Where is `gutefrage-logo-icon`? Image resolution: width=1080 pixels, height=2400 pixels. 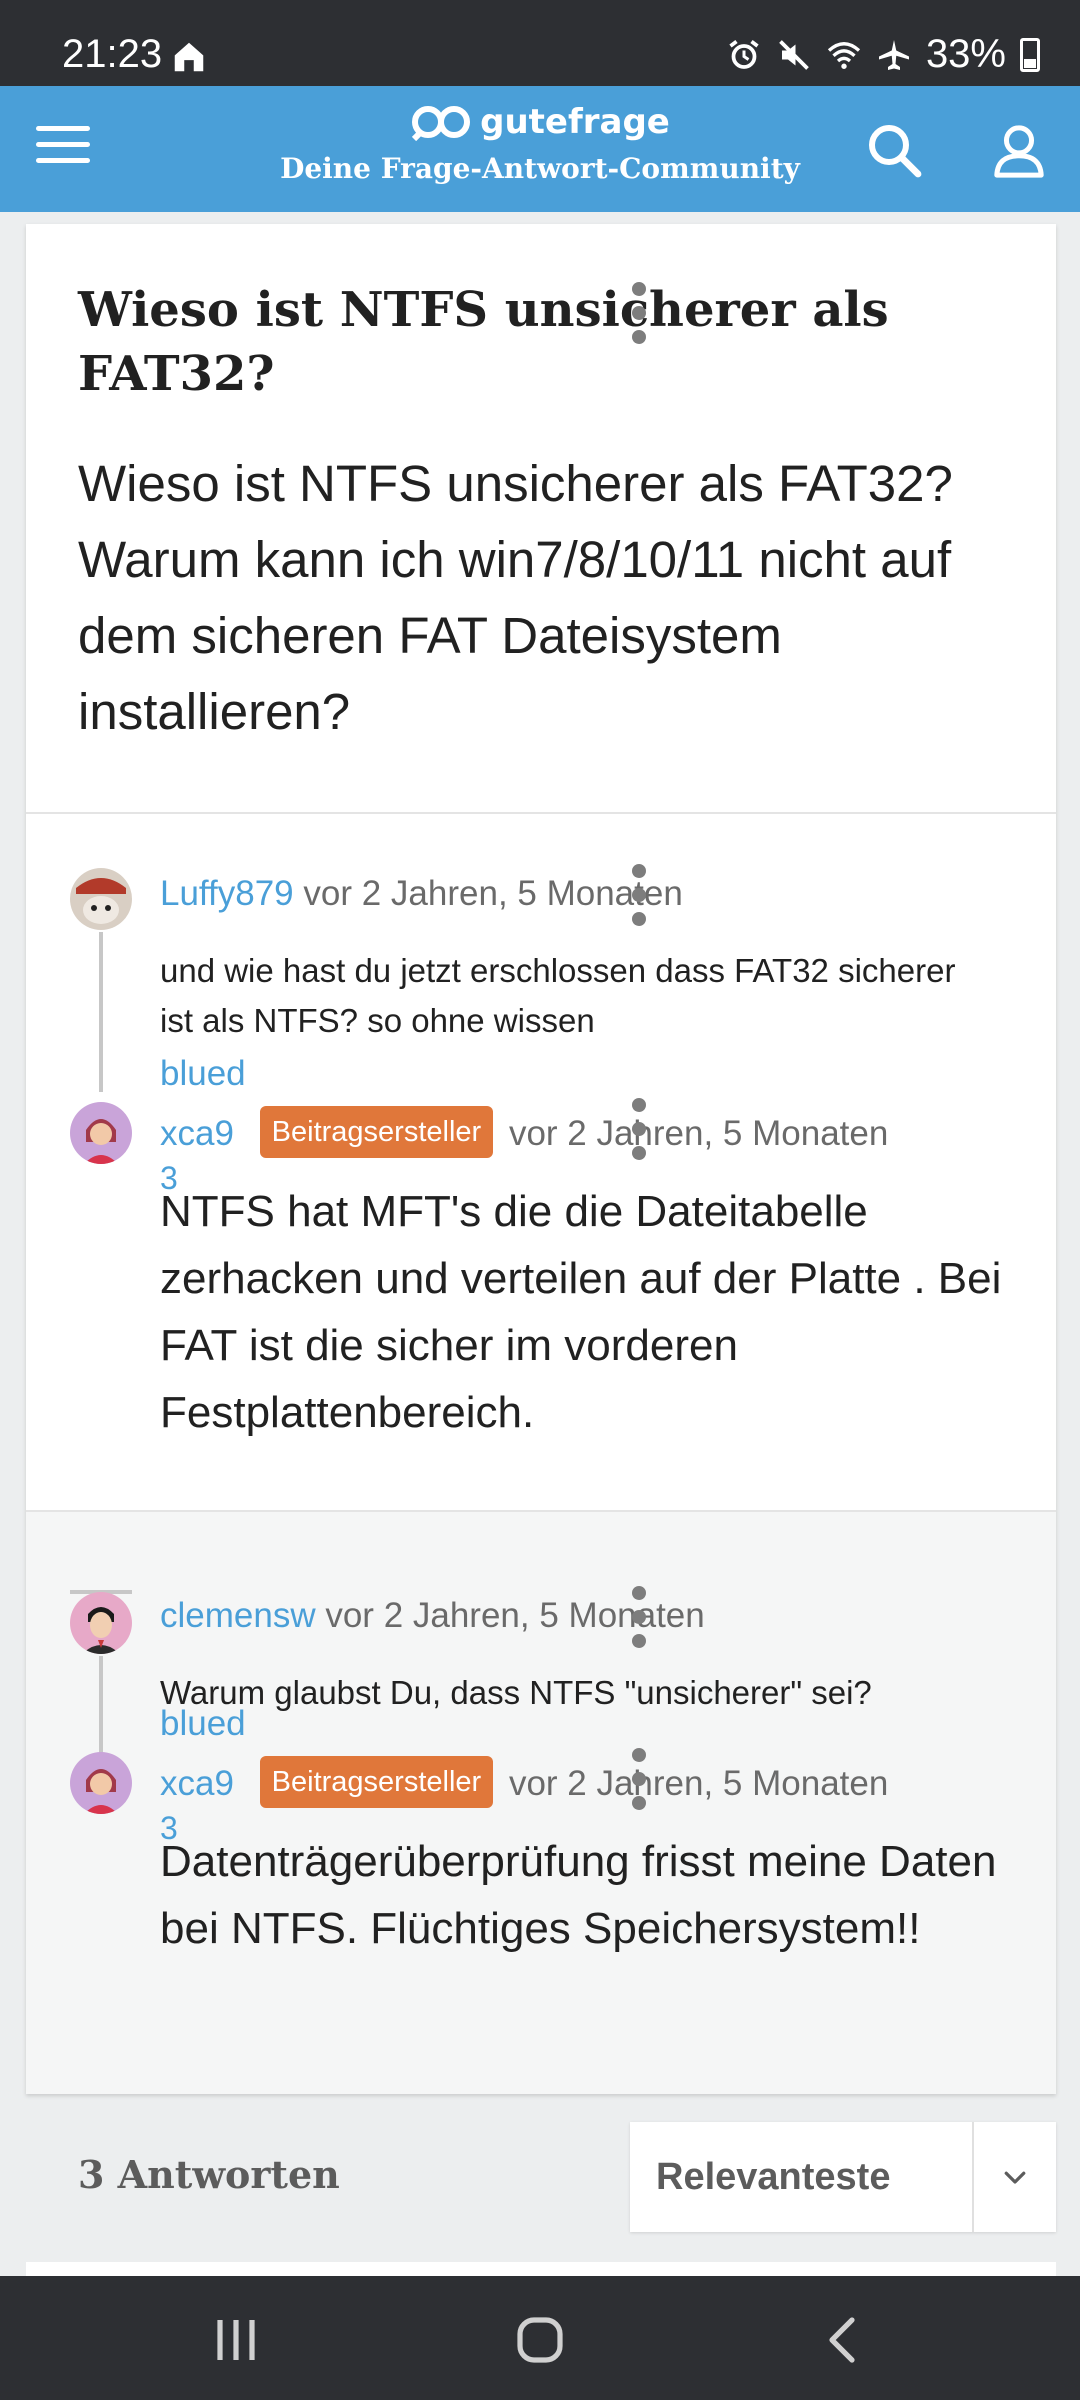 gutefrage-logo-icon is located at coordinates (441, 123).